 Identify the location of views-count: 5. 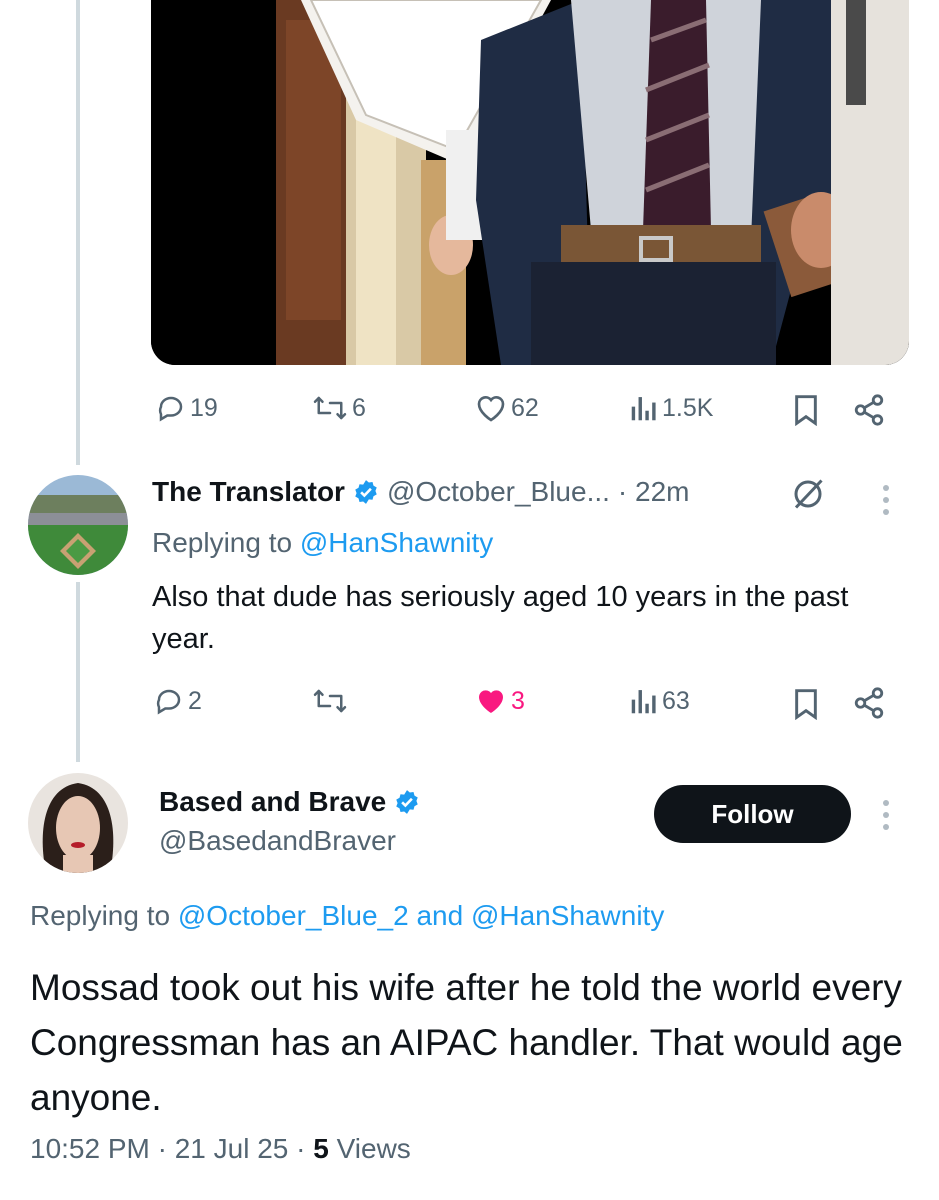
(321, 1148).